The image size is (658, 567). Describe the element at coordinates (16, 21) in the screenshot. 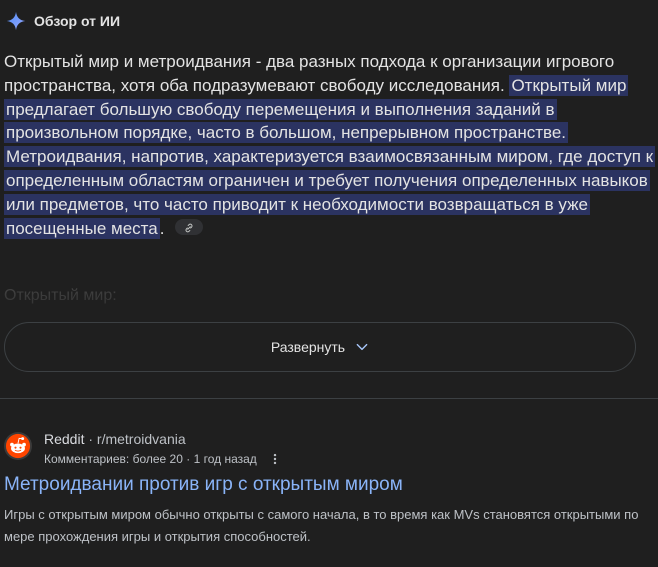

I see `gemini-sparkle-icon` at that location.